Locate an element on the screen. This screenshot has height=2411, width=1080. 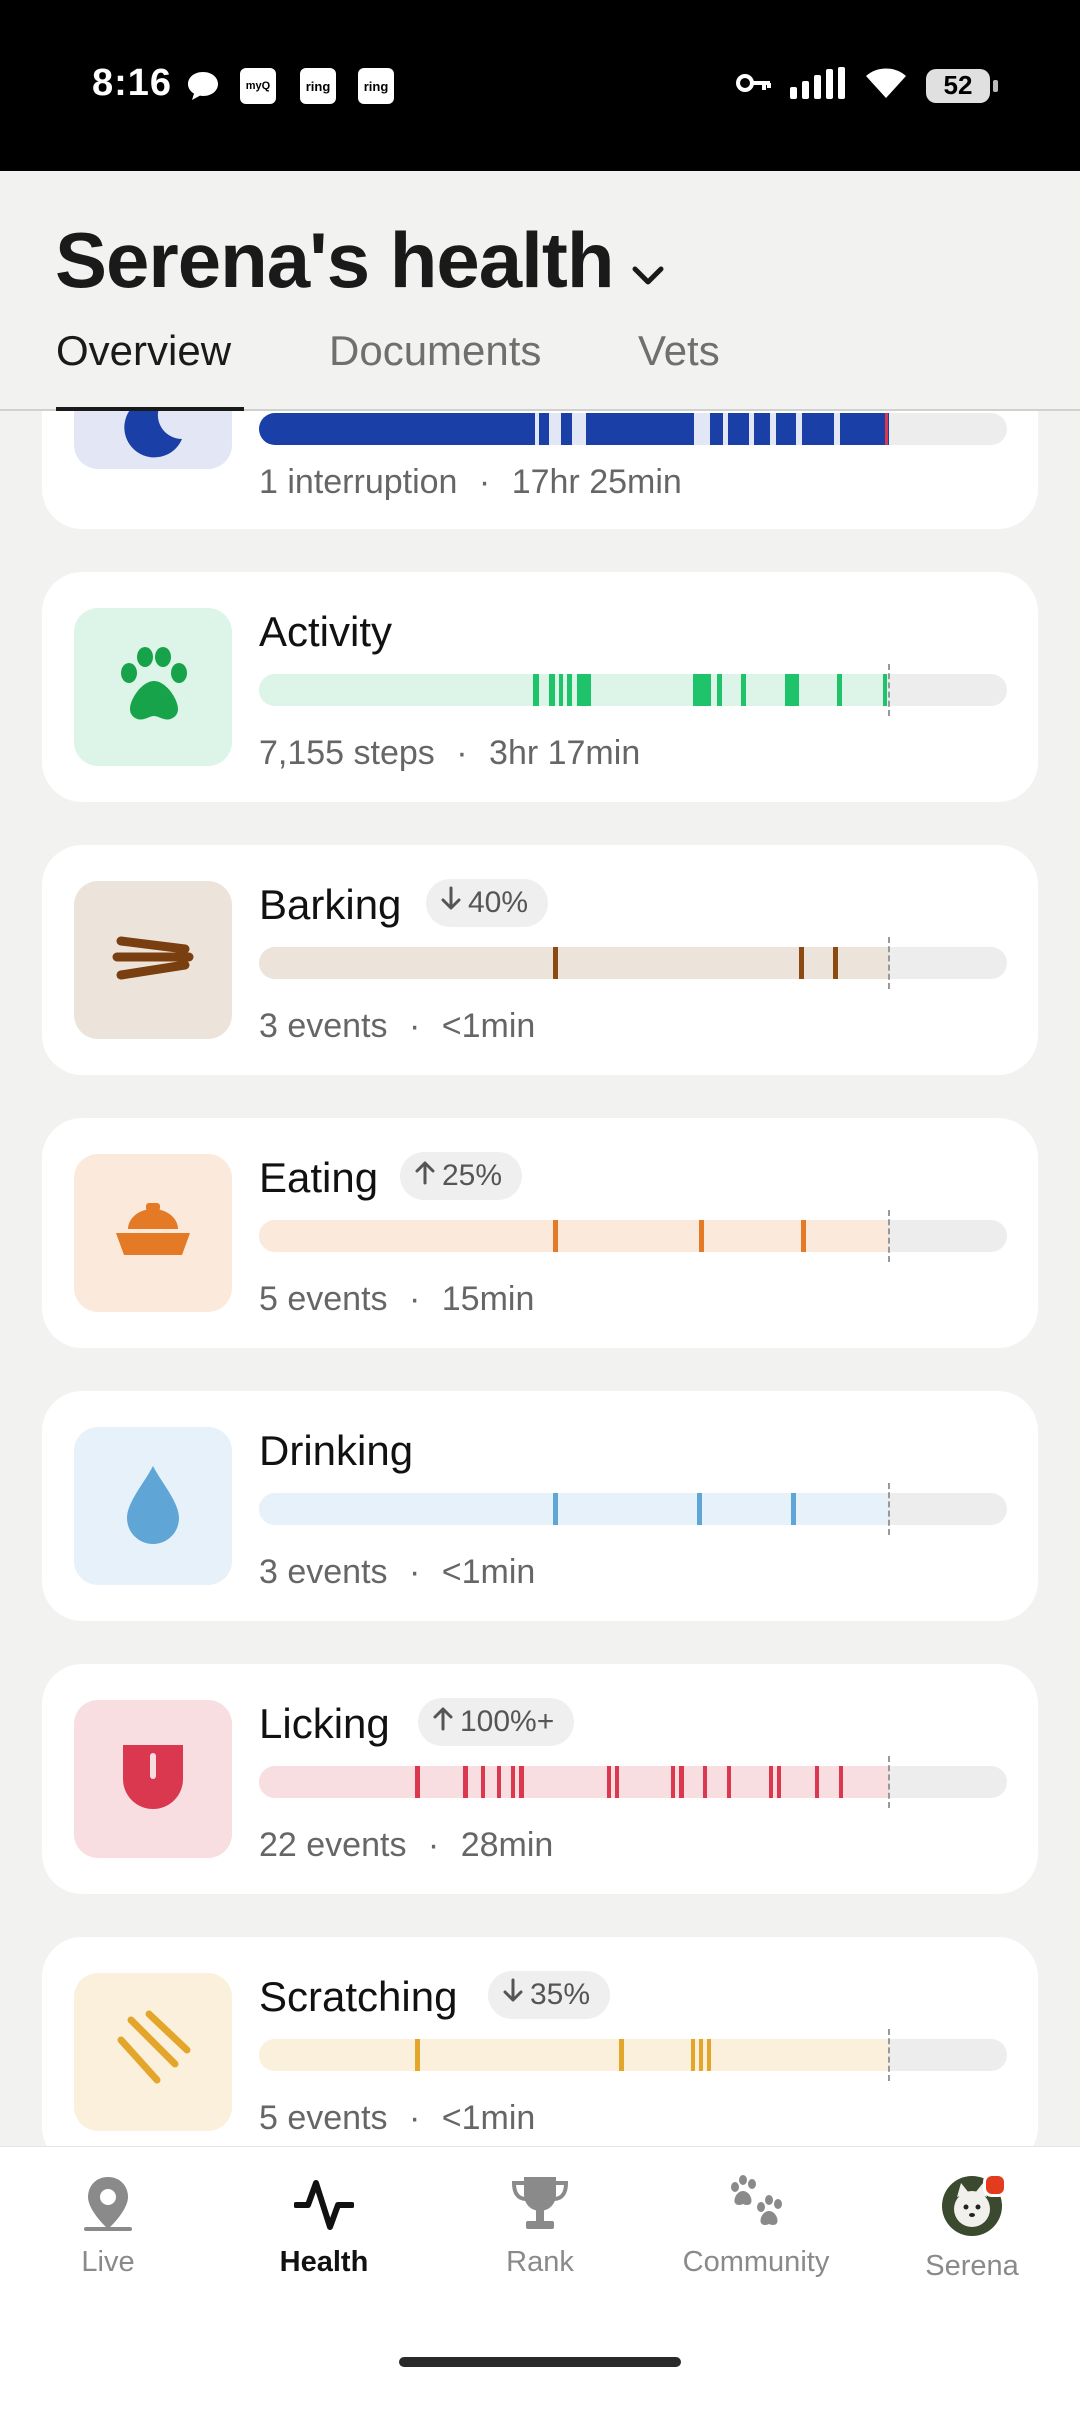
licking-timeline is located at coordinates (633, 1782).